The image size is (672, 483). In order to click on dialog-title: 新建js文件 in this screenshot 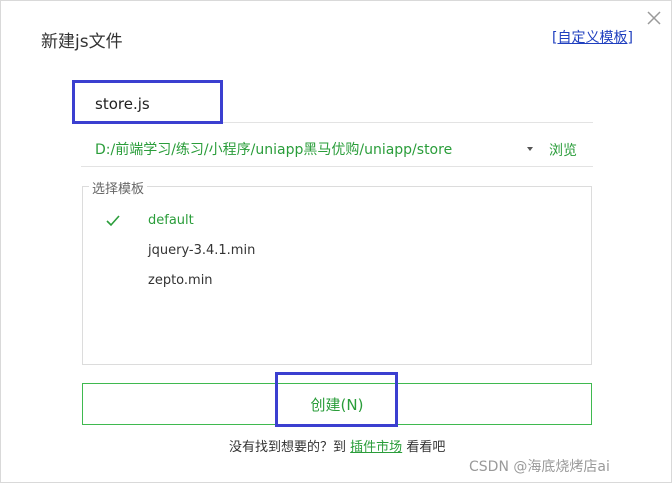, I will do `click(82, 42)`.